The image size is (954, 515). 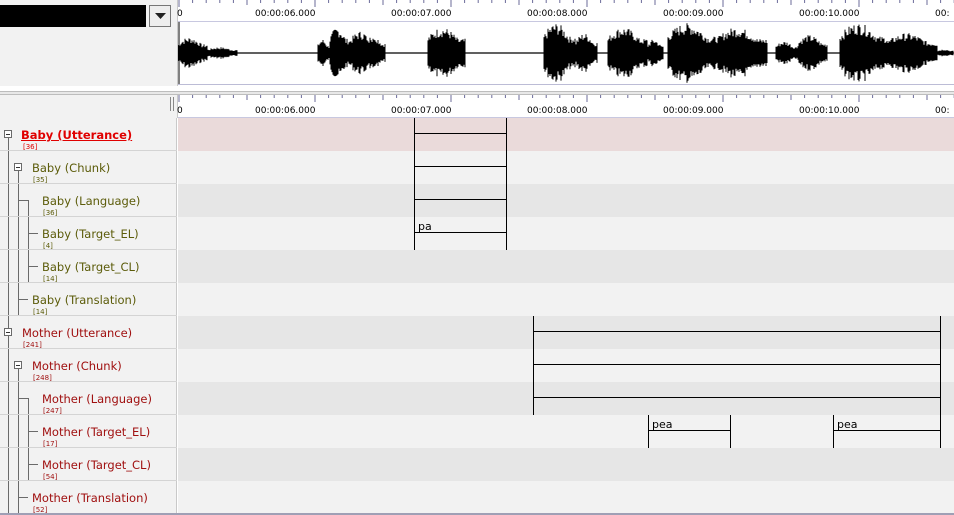 I want to click on tier-label-mother-utterance: Mother (Utterance), so click(x=77, y=333).